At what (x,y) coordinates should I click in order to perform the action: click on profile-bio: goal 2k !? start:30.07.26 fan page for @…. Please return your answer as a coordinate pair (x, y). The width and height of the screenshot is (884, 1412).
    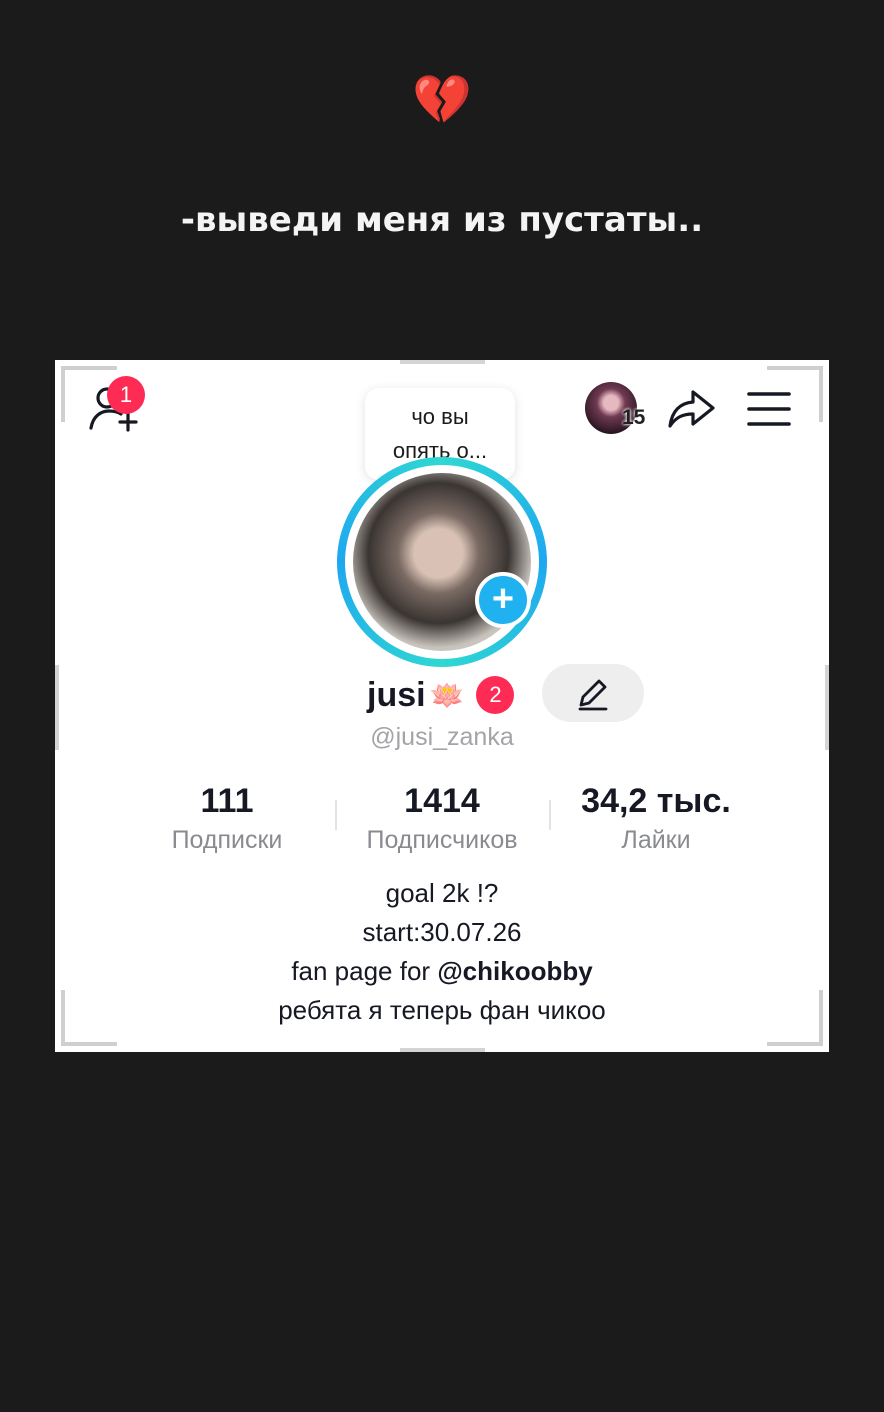
    Looking at the image, I should click on (442, 952).